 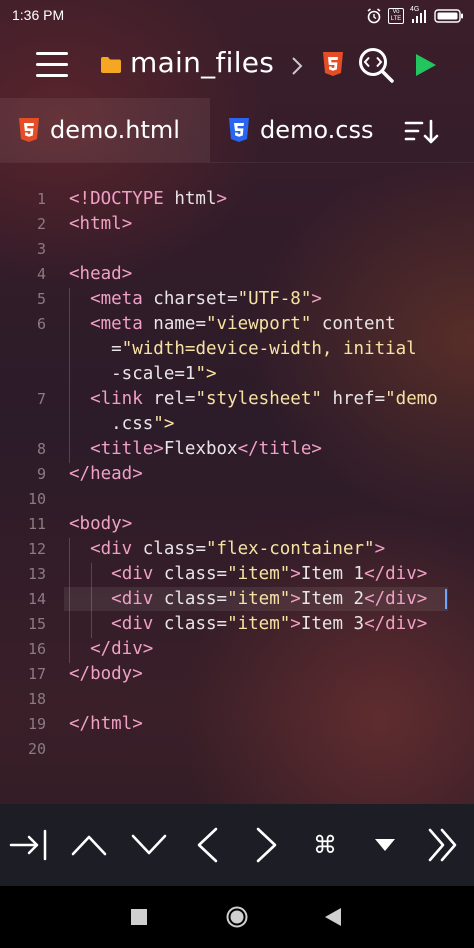 What do you see at coordinates (237, 250) in the screenshot?
I see `code-line: 3` at bounding box center [237, 250].